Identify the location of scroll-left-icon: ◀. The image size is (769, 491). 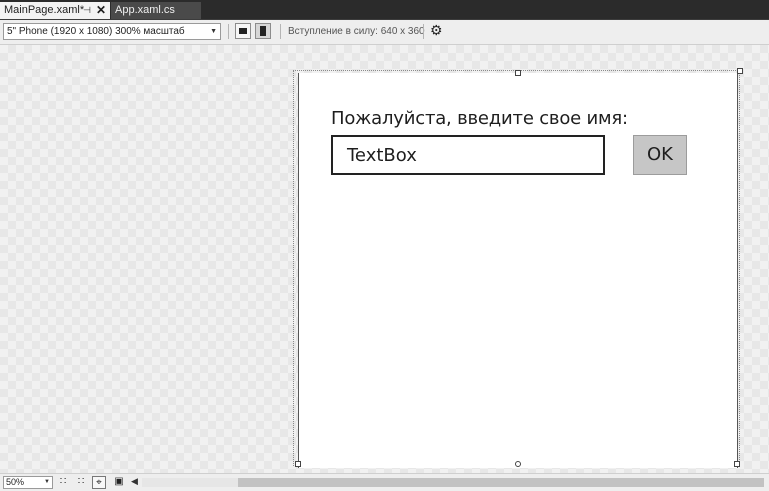
(134, 481).